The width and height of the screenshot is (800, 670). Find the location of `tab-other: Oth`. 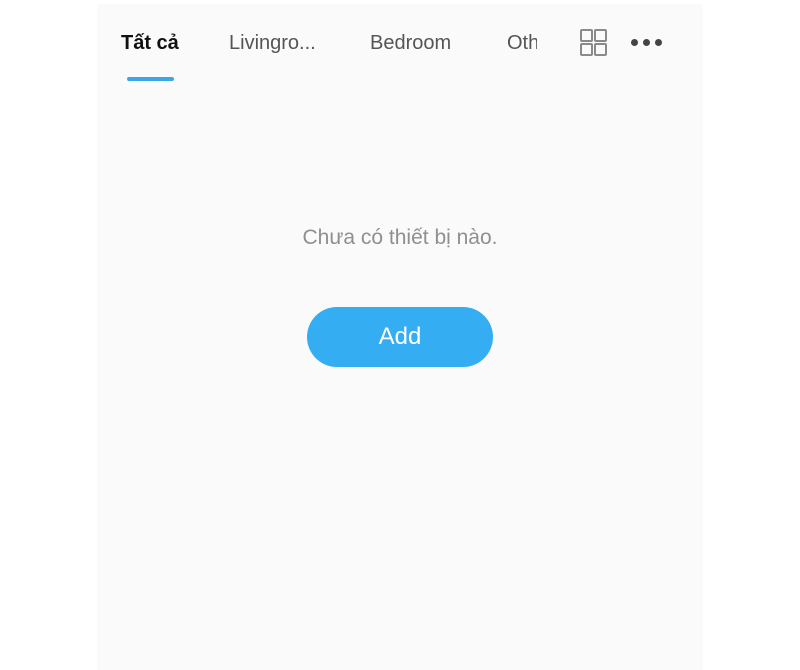

tab-other: Oth is located at coordinates (522, 43).